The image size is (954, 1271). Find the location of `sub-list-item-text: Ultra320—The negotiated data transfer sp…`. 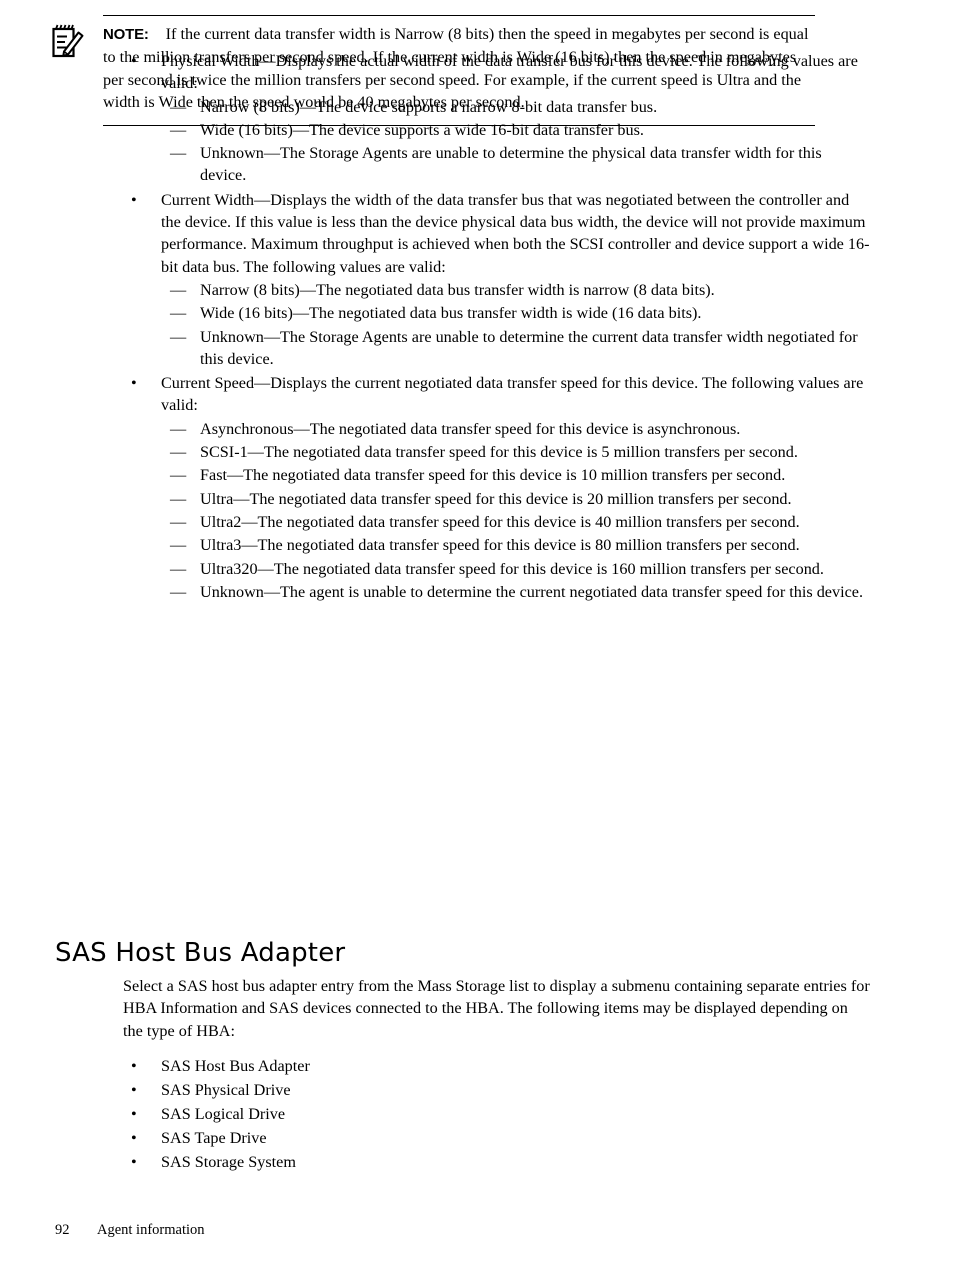

sub-list-item-text: Ultra320—The negotiated data transfer sp… is located at coordinates (512, 568).